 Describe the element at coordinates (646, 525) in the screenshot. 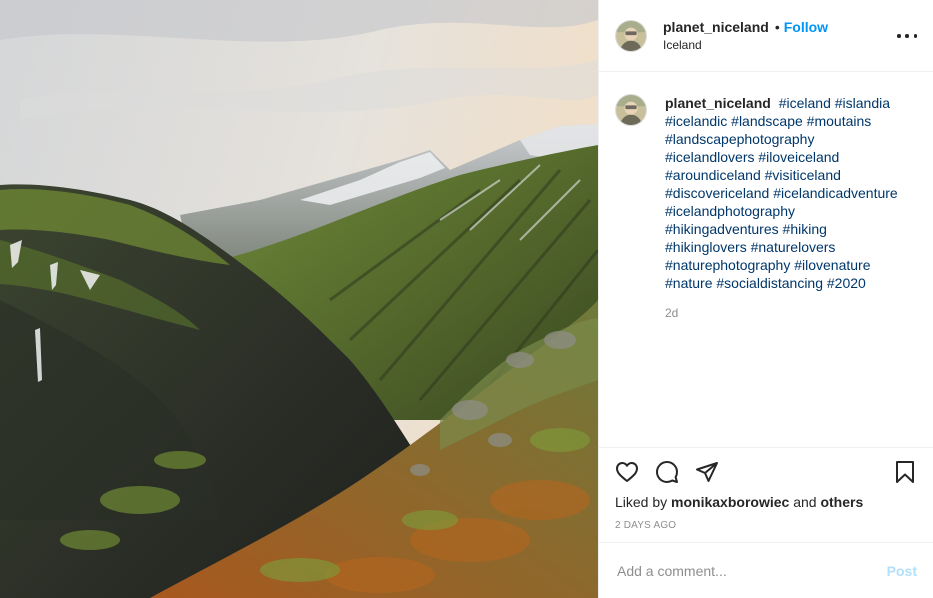

I see `post-date: 2 DAYS AGO` at that location.